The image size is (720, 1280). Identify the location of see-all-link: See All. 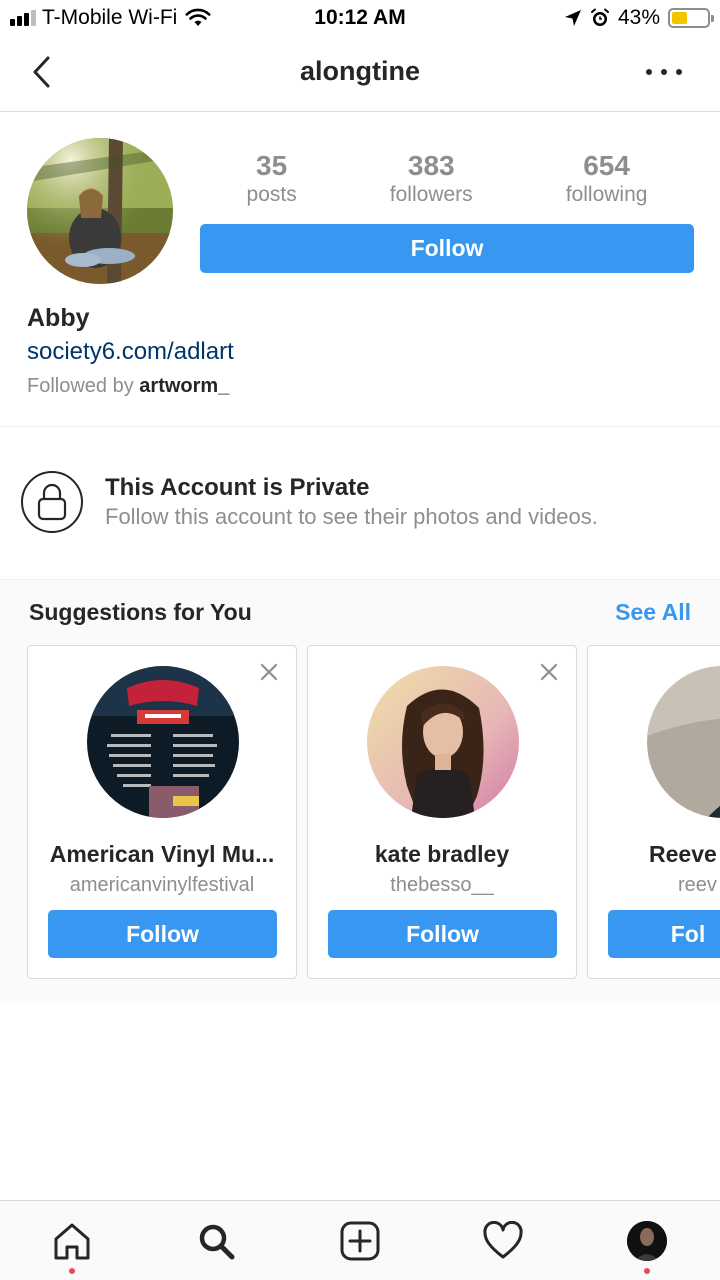
(653, 612).